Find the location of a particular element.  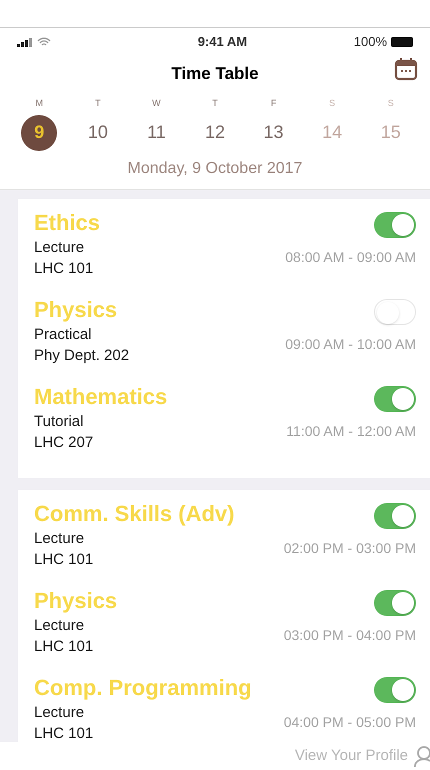

selected-date: Monday, 9 October 2017 is located at coordinates (215, 168).